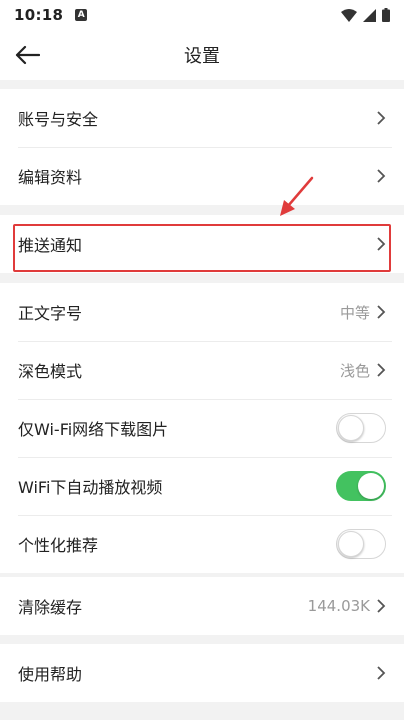 The height and width of the screenshot is (720, 404). What do you see at coordinates (361, 486) in the screenshot?
I see `wifi-autoplay-toggle` at bounding box center [361, 486].